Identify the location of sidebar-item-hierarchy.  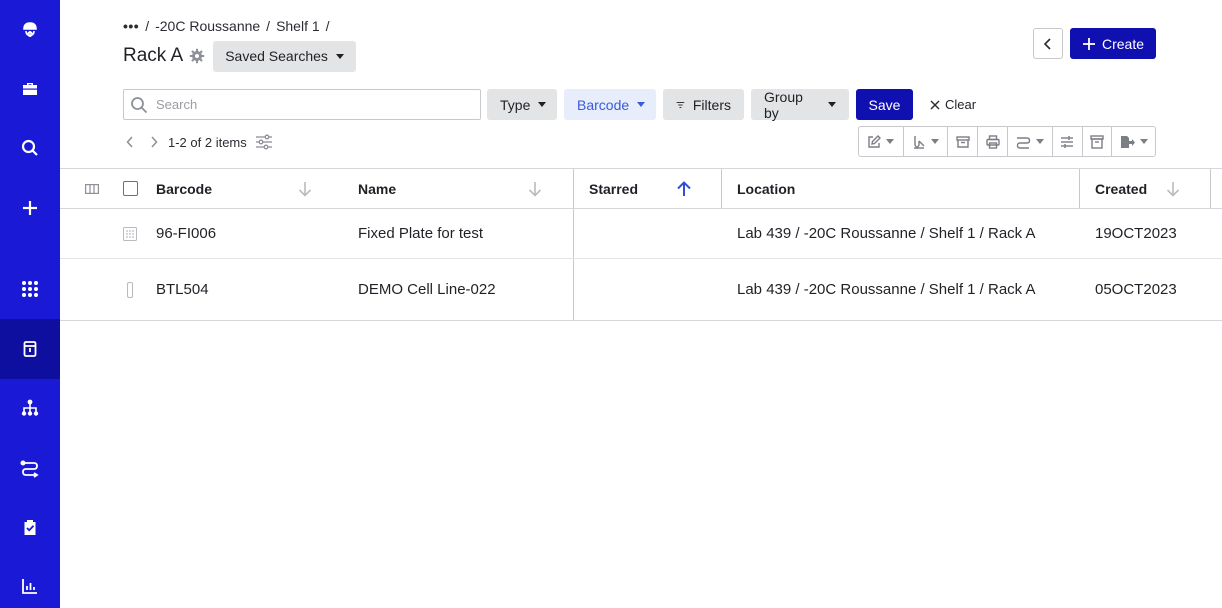
(30, 408).